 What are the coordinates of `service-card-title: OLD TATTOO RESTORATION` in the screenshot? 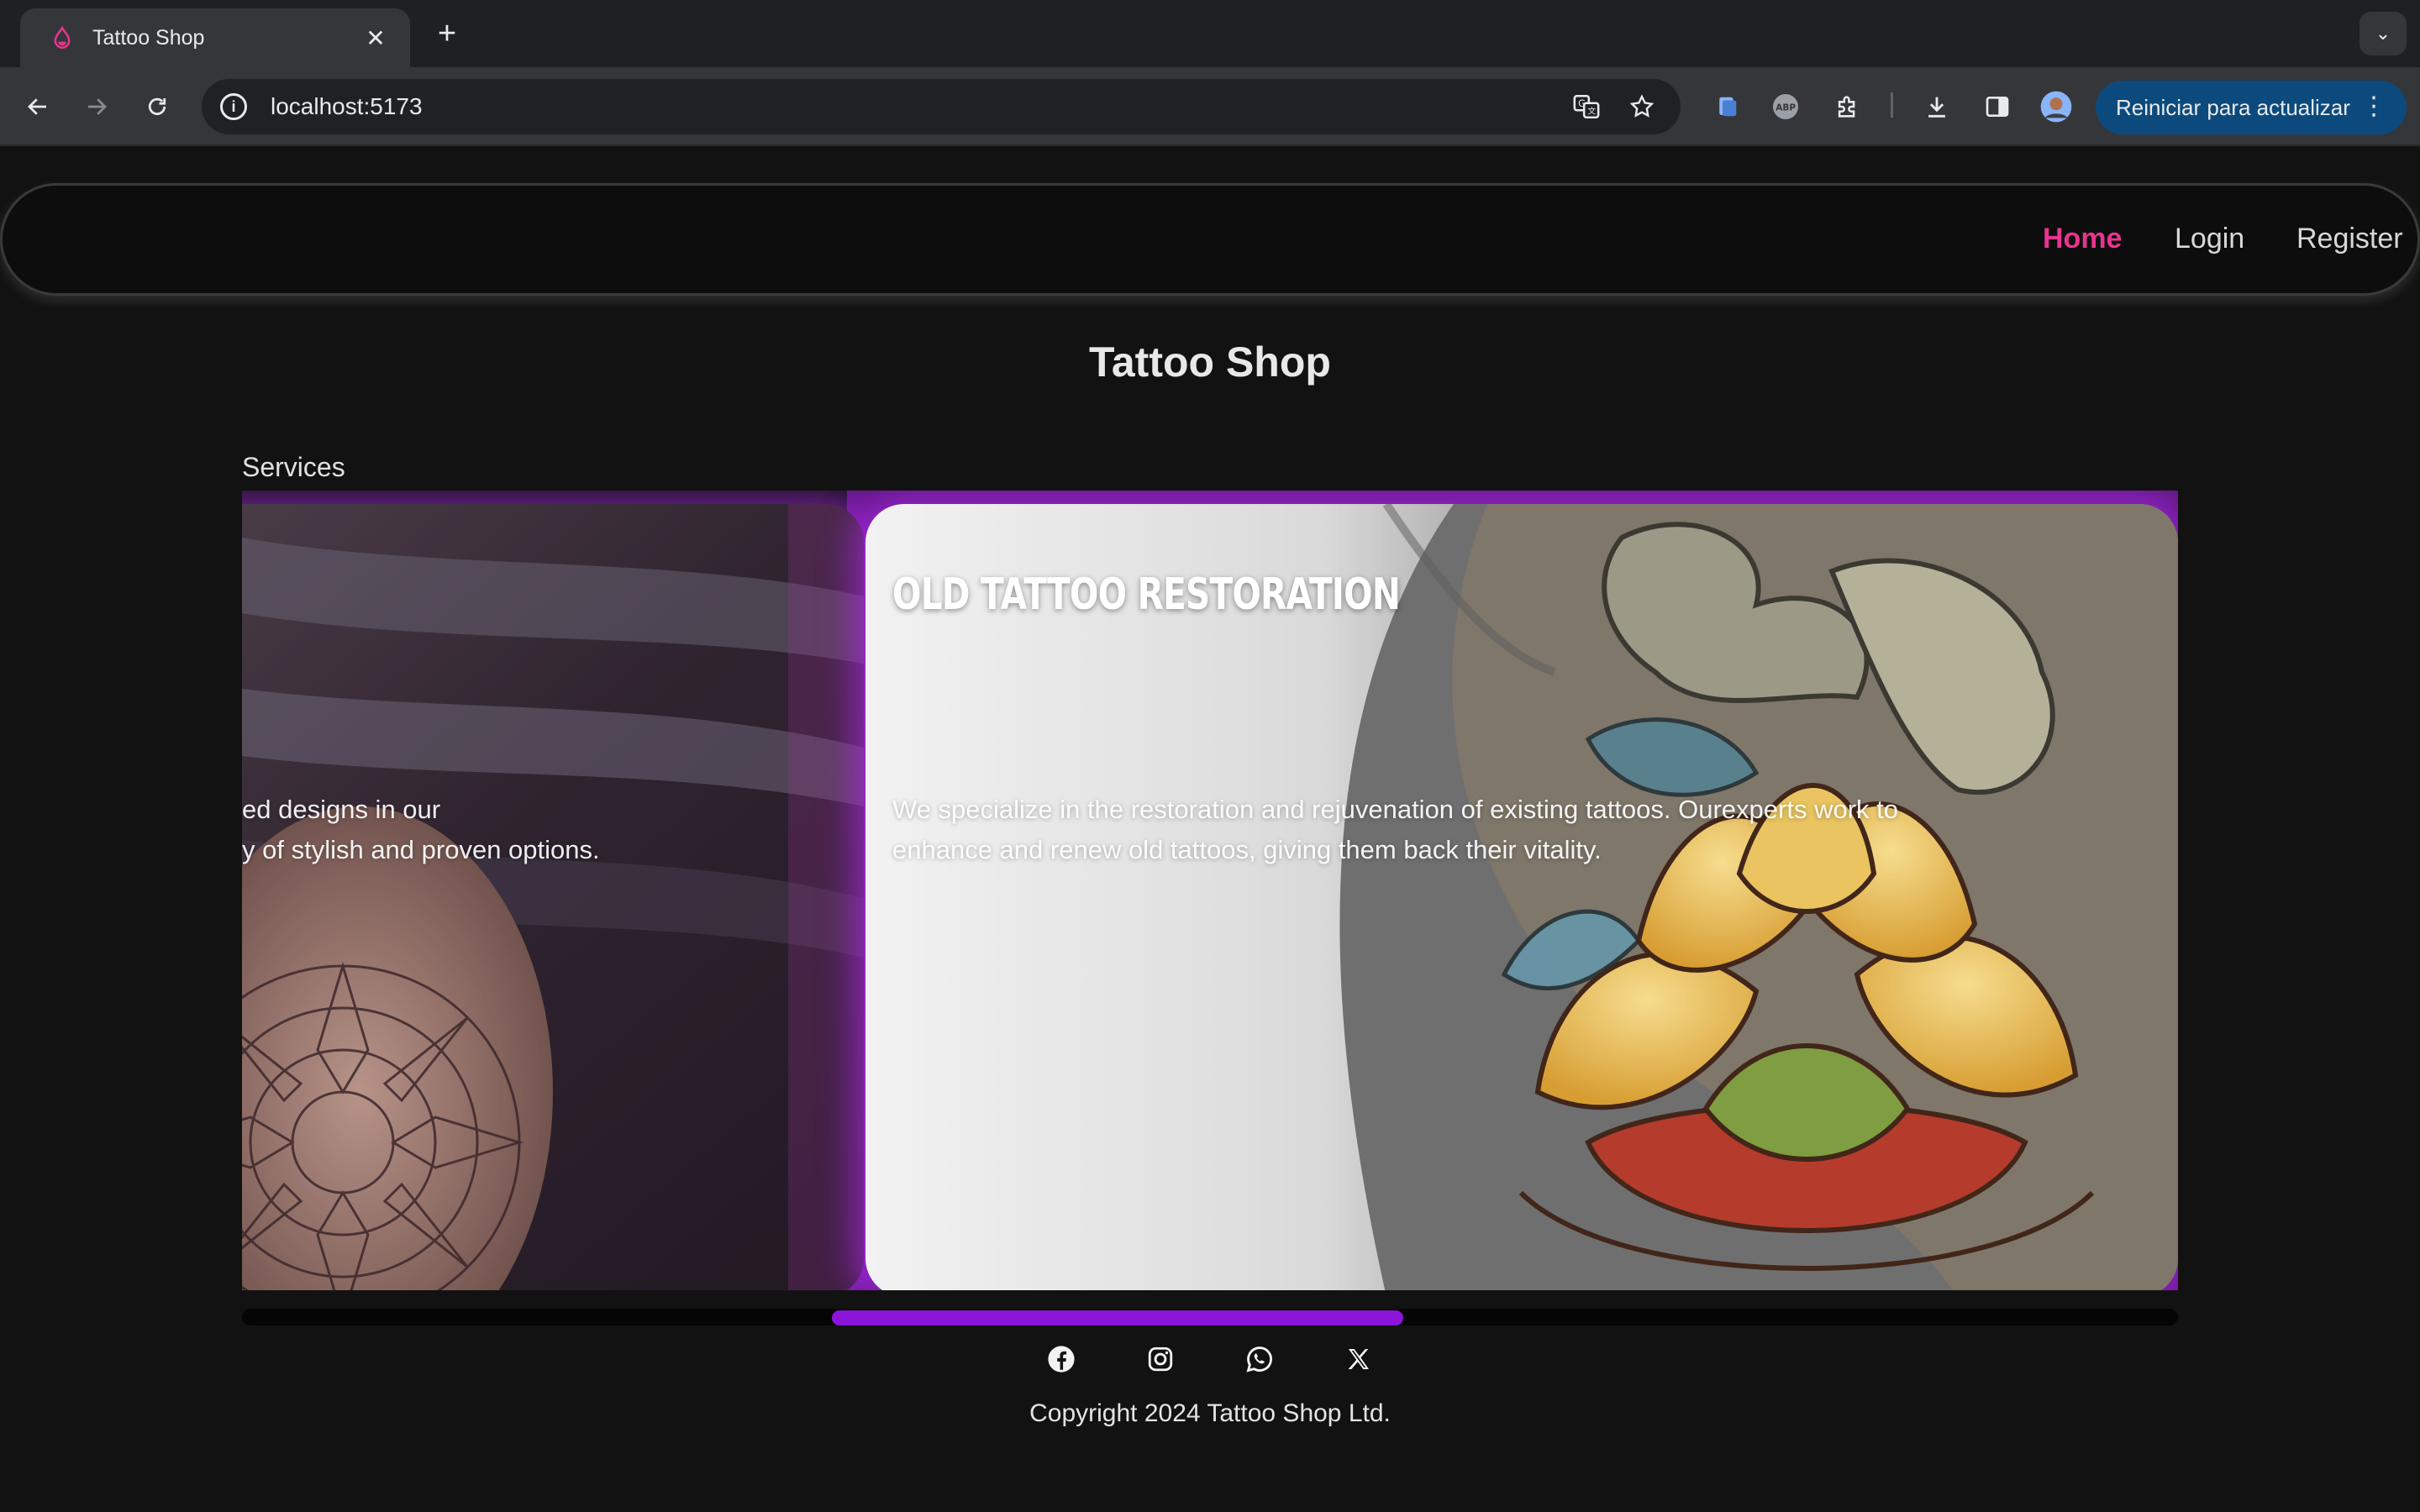 It's located at (1146, 595).